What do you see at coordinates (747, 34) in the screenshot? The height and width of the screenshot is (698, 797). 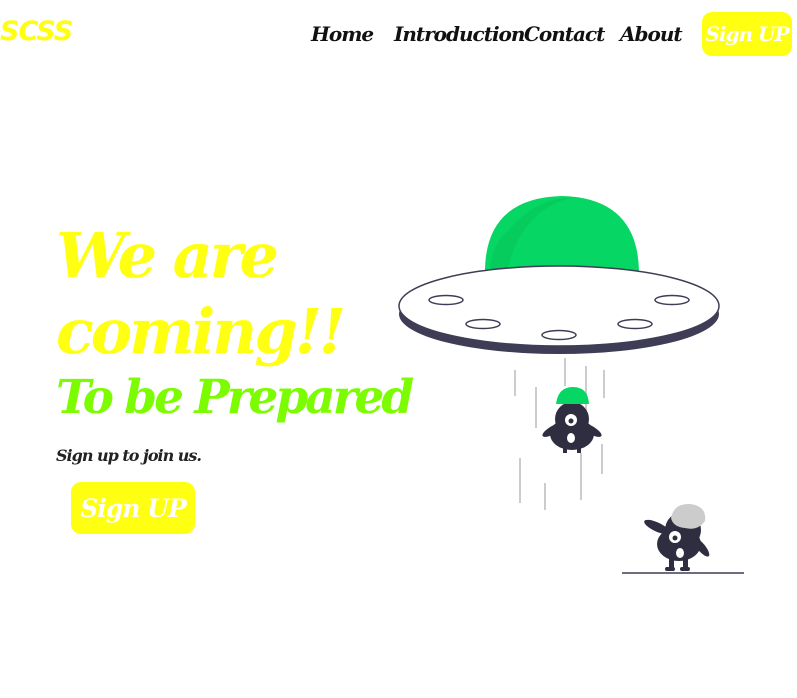 I see `header-signup-button: Sign UP` at bounding box center [747, 34].